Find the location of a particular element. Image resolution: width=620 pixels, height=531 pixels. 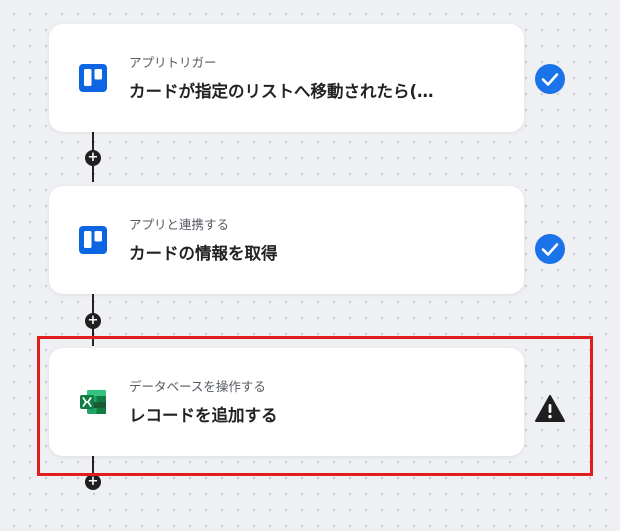

excel-icon is located at coordinates (93, 402).